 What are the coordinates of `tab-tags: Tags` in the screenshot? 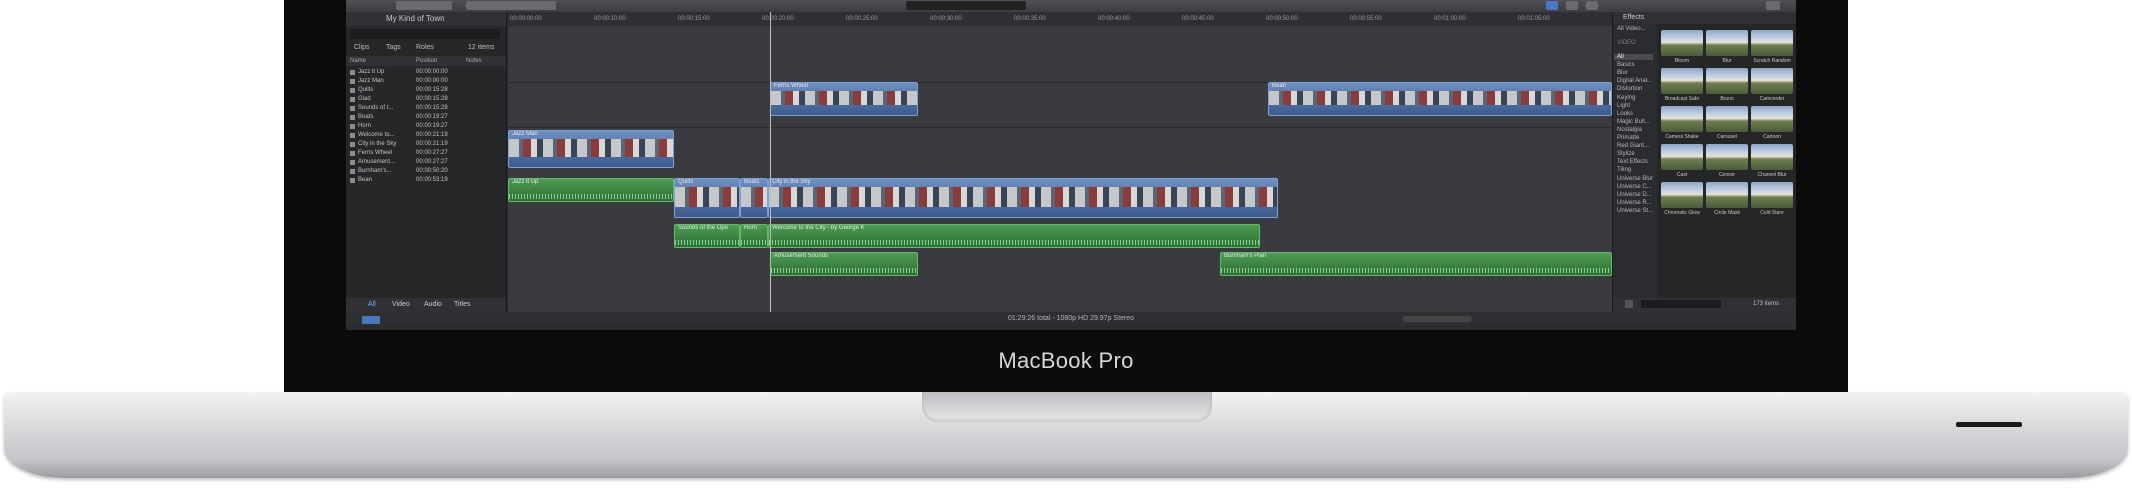 It's located at (393, 47).